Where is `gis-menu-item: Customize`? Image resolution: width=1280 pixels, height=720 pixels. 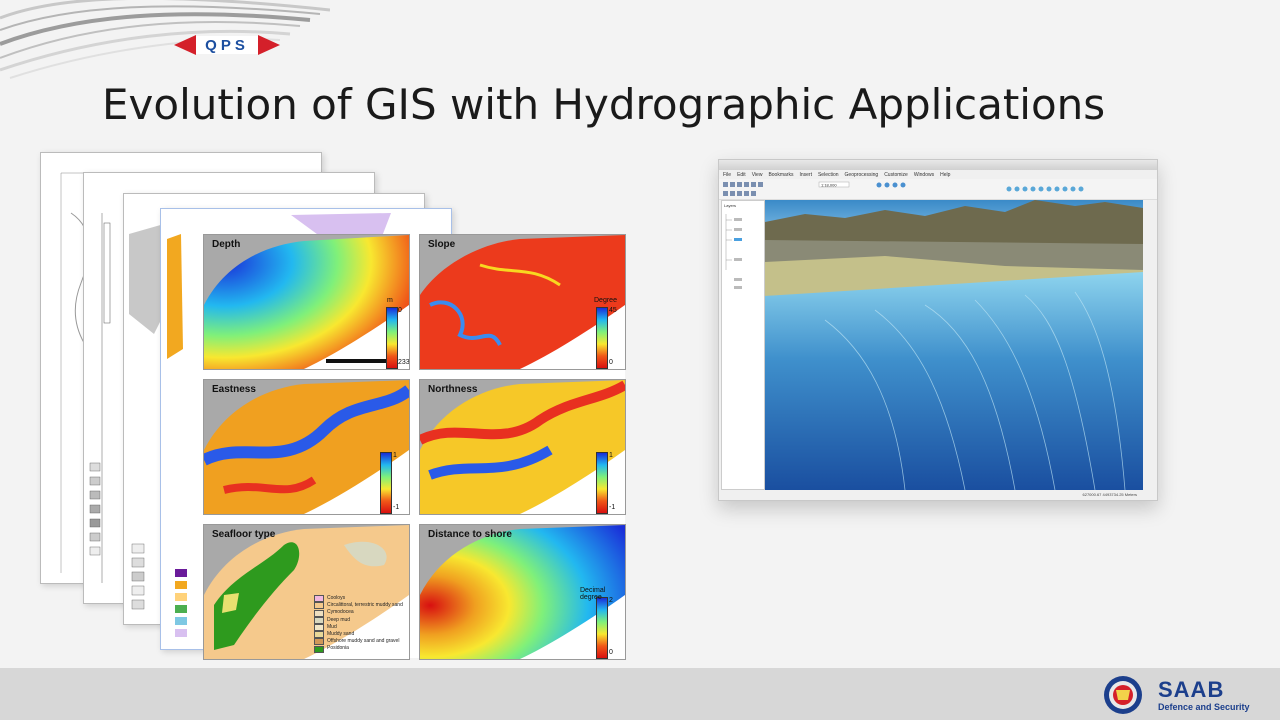 gis-menu-item: Customize is located at coordinates (896, 175).